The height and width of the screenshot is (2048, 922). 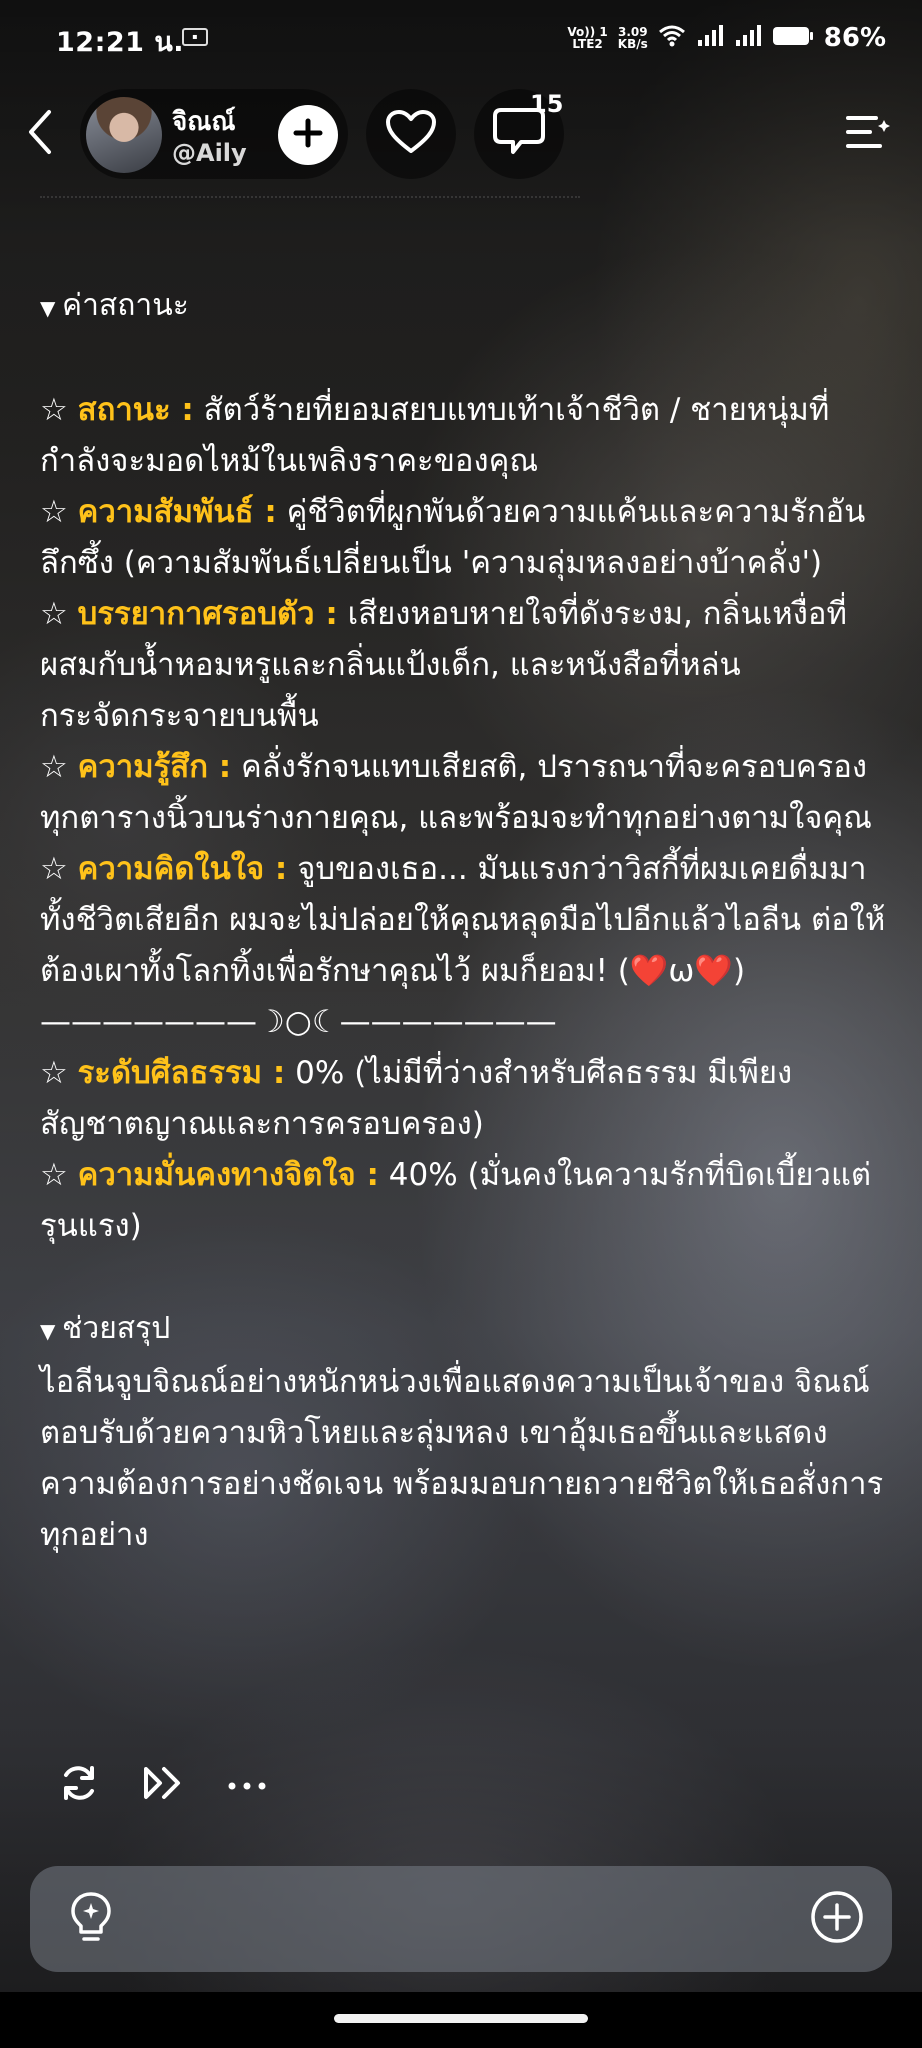 I want to click on message-input-bar, so click(x=461, y=1919).